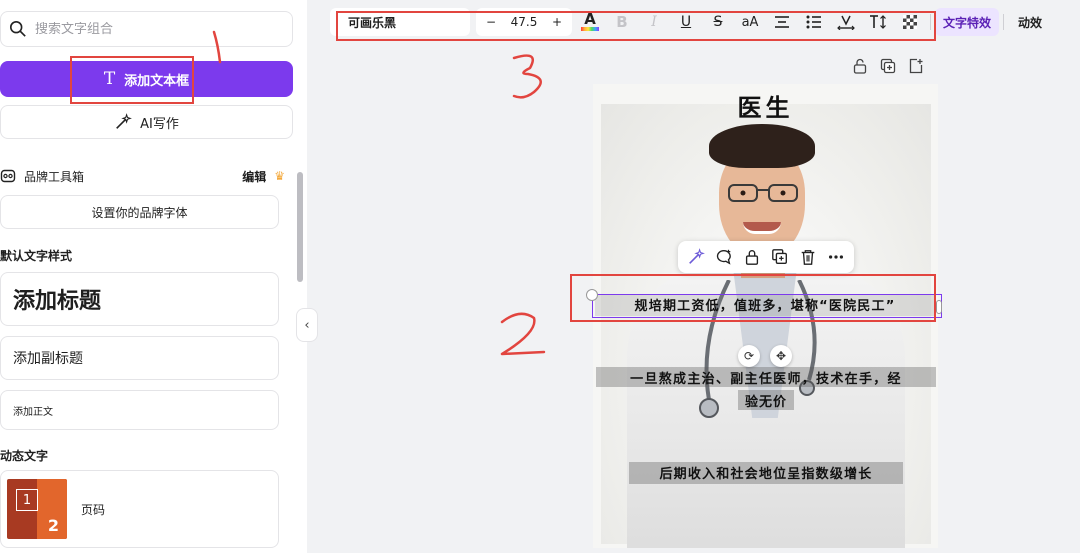 The image size is (1080, 553). I want to click on caption-text-3: 后期收入和社会地位呈指数级增长, so click(766, 473).